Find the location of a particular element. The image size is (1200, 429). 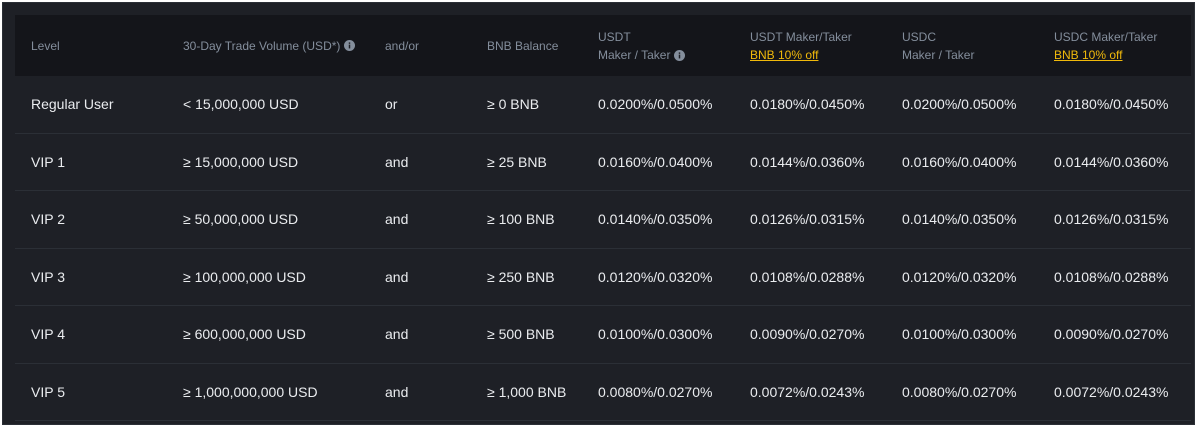

header-volume: 30-Day Trade Volume (USD*) is located at coordinates (269, 45).